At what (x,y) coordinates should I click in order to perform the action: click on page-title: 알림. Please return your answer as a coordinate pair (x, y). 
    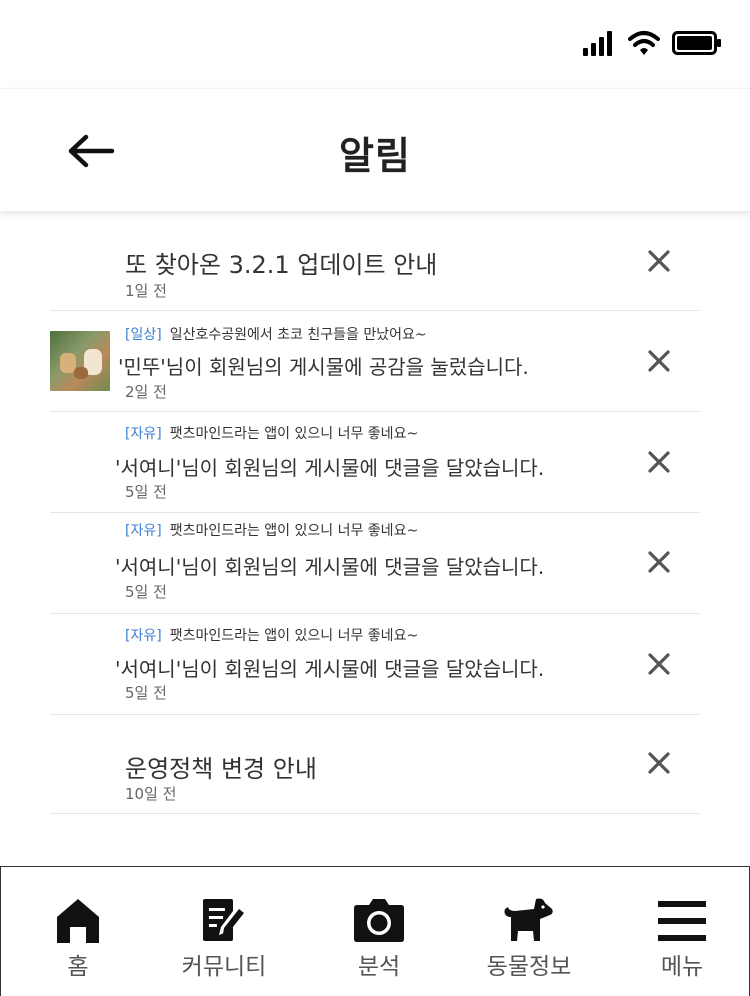
    Looking at the image, I should click on (375, 156).